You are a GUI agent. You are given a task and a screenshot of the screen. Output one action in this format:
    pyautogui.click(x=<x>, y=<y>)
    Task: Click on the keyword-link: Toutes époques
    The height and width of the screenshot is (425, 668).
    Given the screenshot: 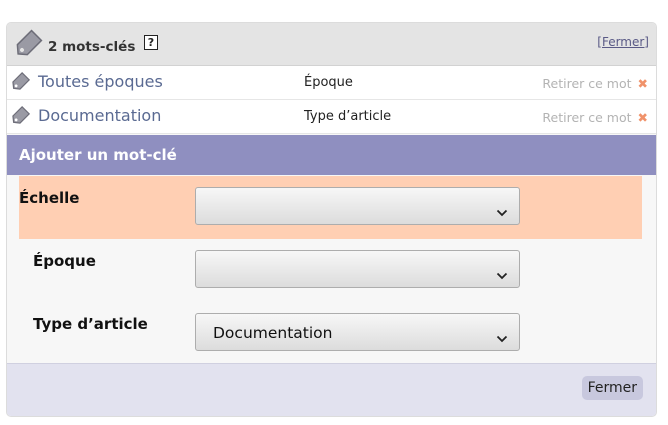 What is the action you would take?
    pyautogui.click(x=100, y=81)
    